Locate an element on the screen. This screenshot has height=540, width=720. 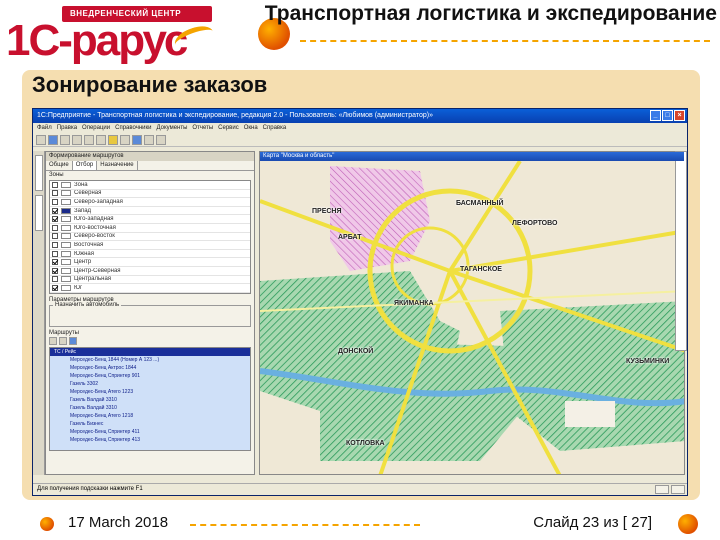
route-row: Мерседес-Бенц Спринтер 901 is located at coordinates (150, 376).